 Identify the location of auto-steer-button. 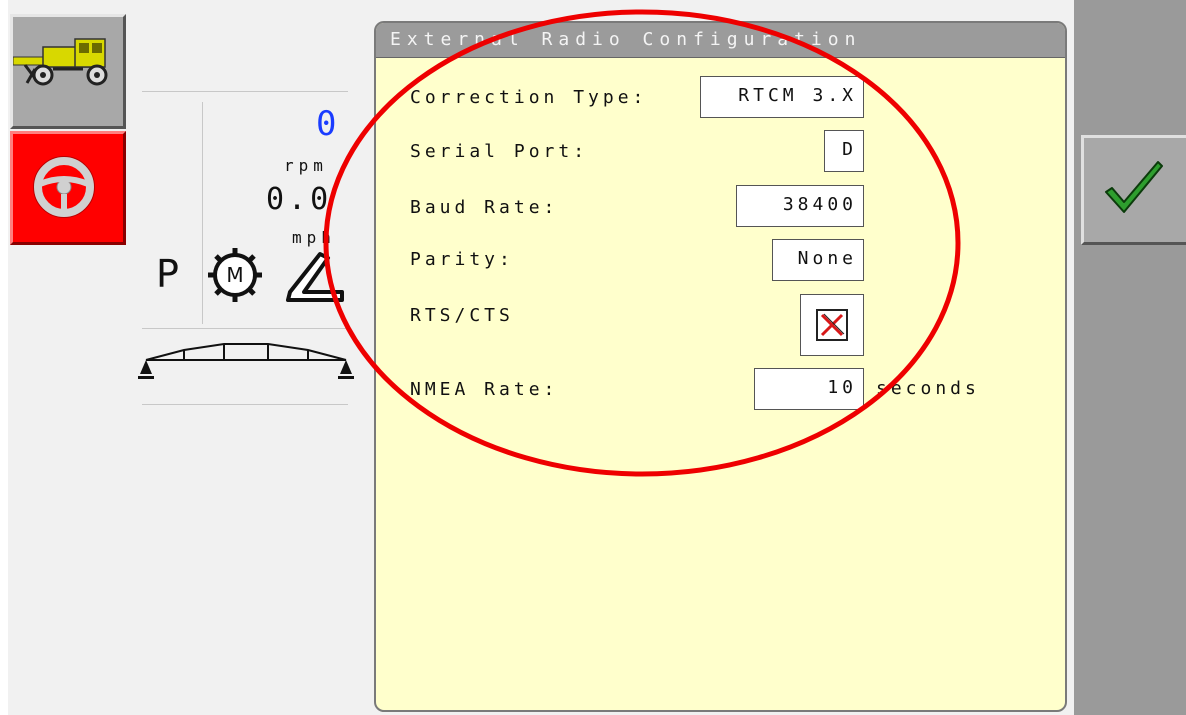
(68, 188).